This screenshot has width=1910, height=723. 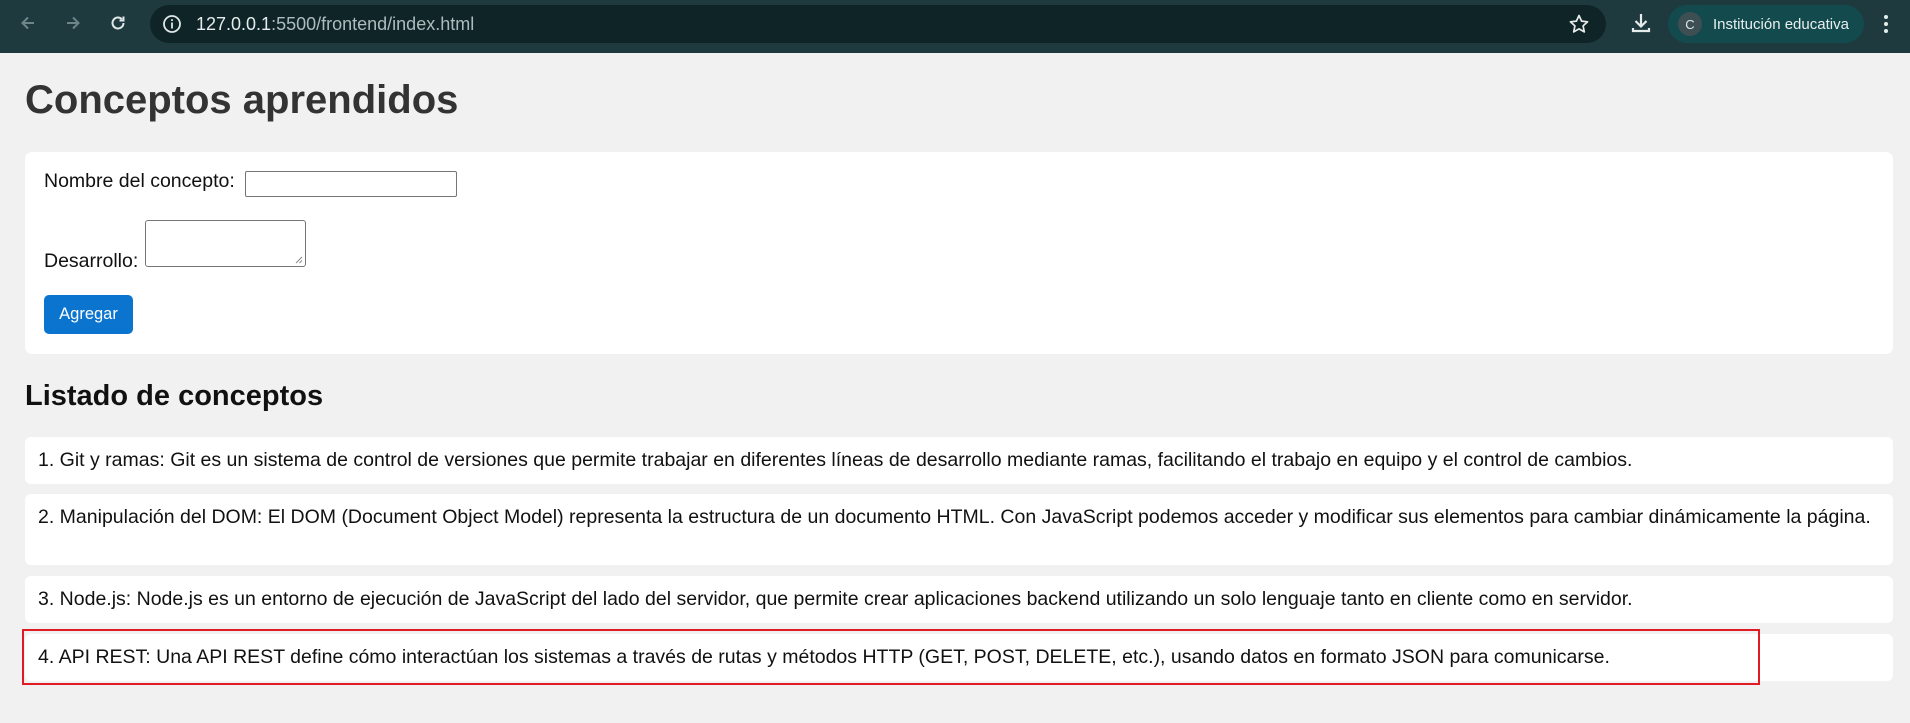 What do you see at coordinates (1641, 23) in the screenshot?
I see `download-icon` at bounding box center [1641, 23].